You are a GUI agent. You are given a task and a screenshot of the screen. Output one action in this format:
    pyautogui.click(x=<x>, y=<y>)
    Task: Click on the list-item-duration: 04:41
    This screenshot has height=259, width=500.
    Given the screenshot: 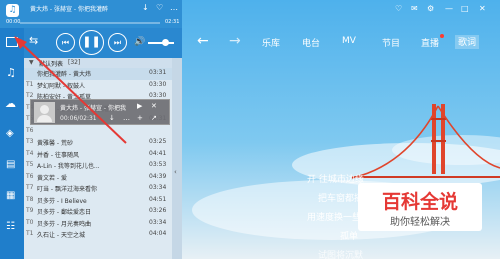 What is the action you would take?
    pyautogui.click(x=158, y=153)
    